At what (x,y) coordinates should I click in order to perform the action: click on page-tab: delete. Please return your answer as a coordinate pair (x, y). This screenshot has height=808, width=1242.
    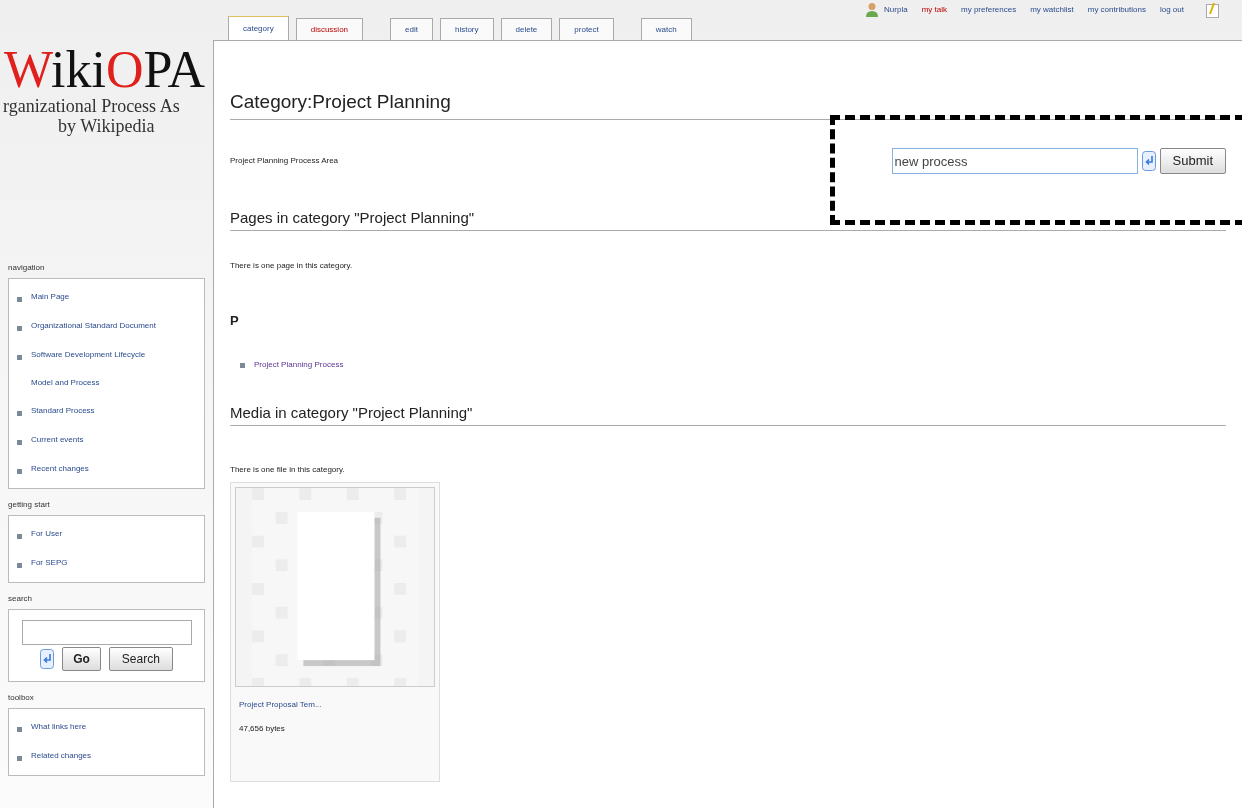
    Looking at the image, I should click on (526, 29).